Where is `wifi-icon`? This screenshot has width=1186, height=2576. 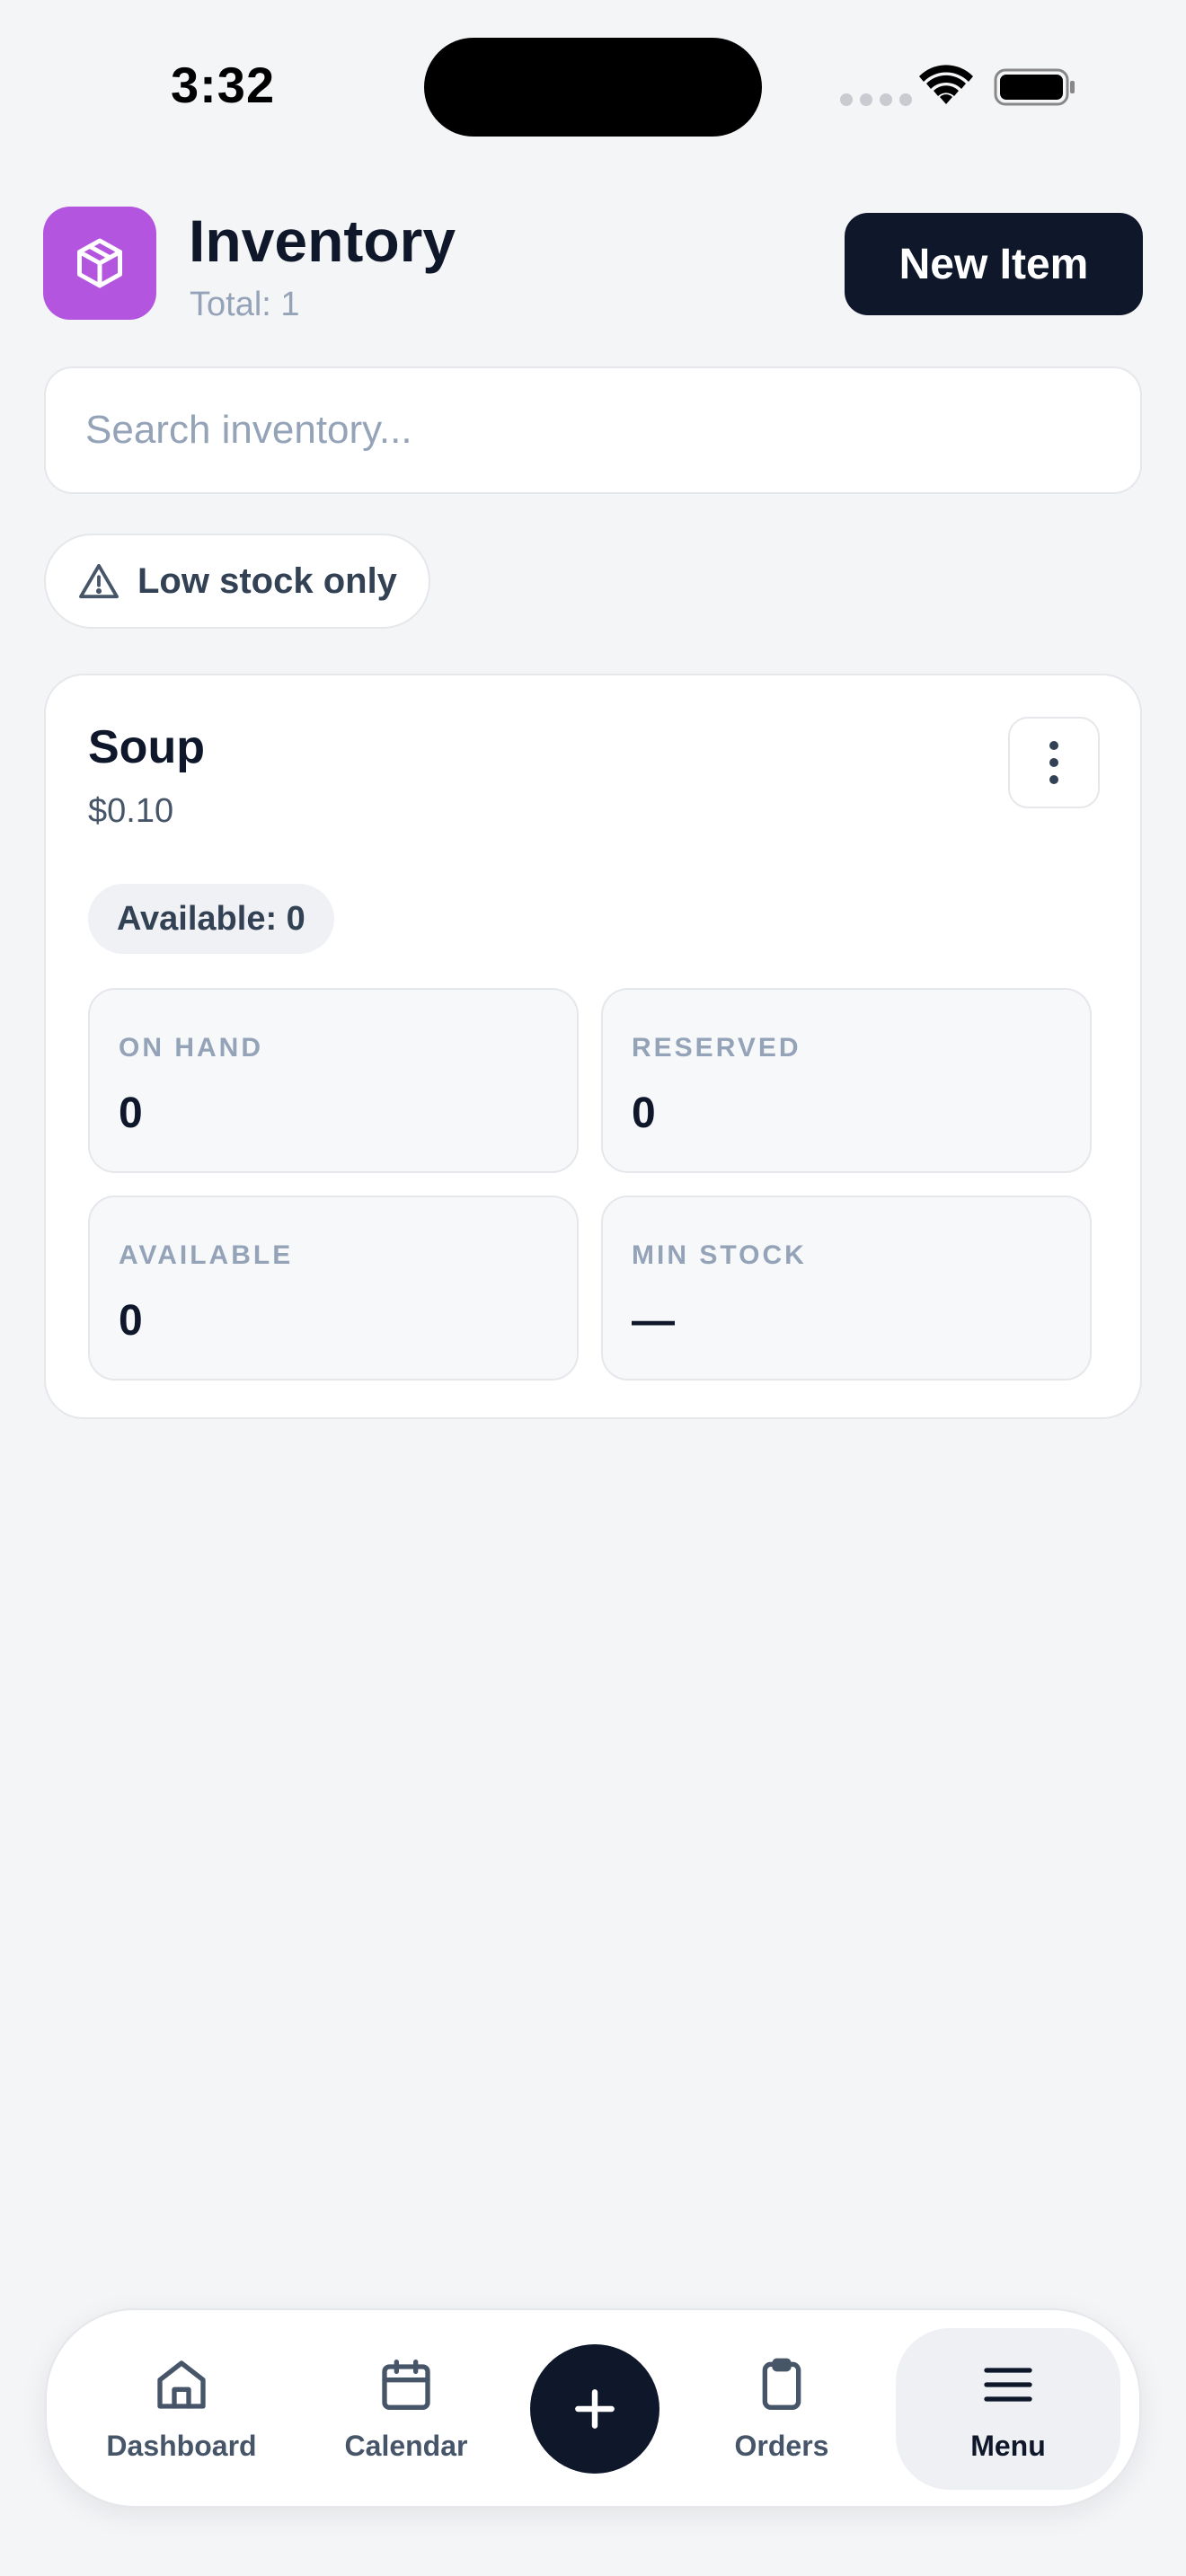 wifi-icon is located at coordinates (946, 84).